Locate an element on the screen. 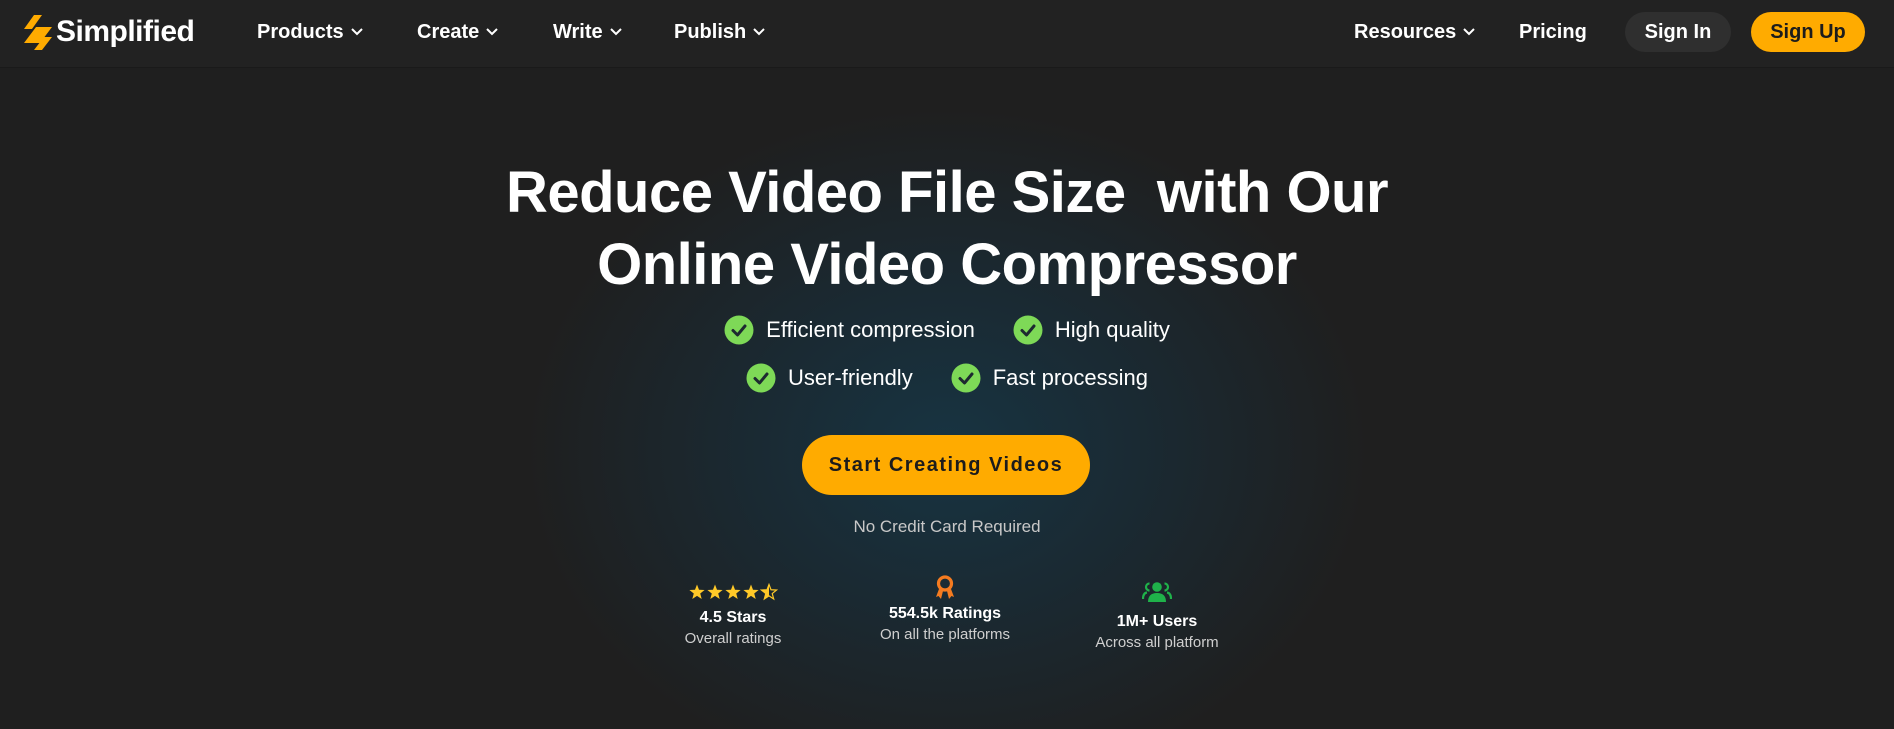 The image size is (1894, 729). feature-label: User-friendly is located at coordinates (850, 377).